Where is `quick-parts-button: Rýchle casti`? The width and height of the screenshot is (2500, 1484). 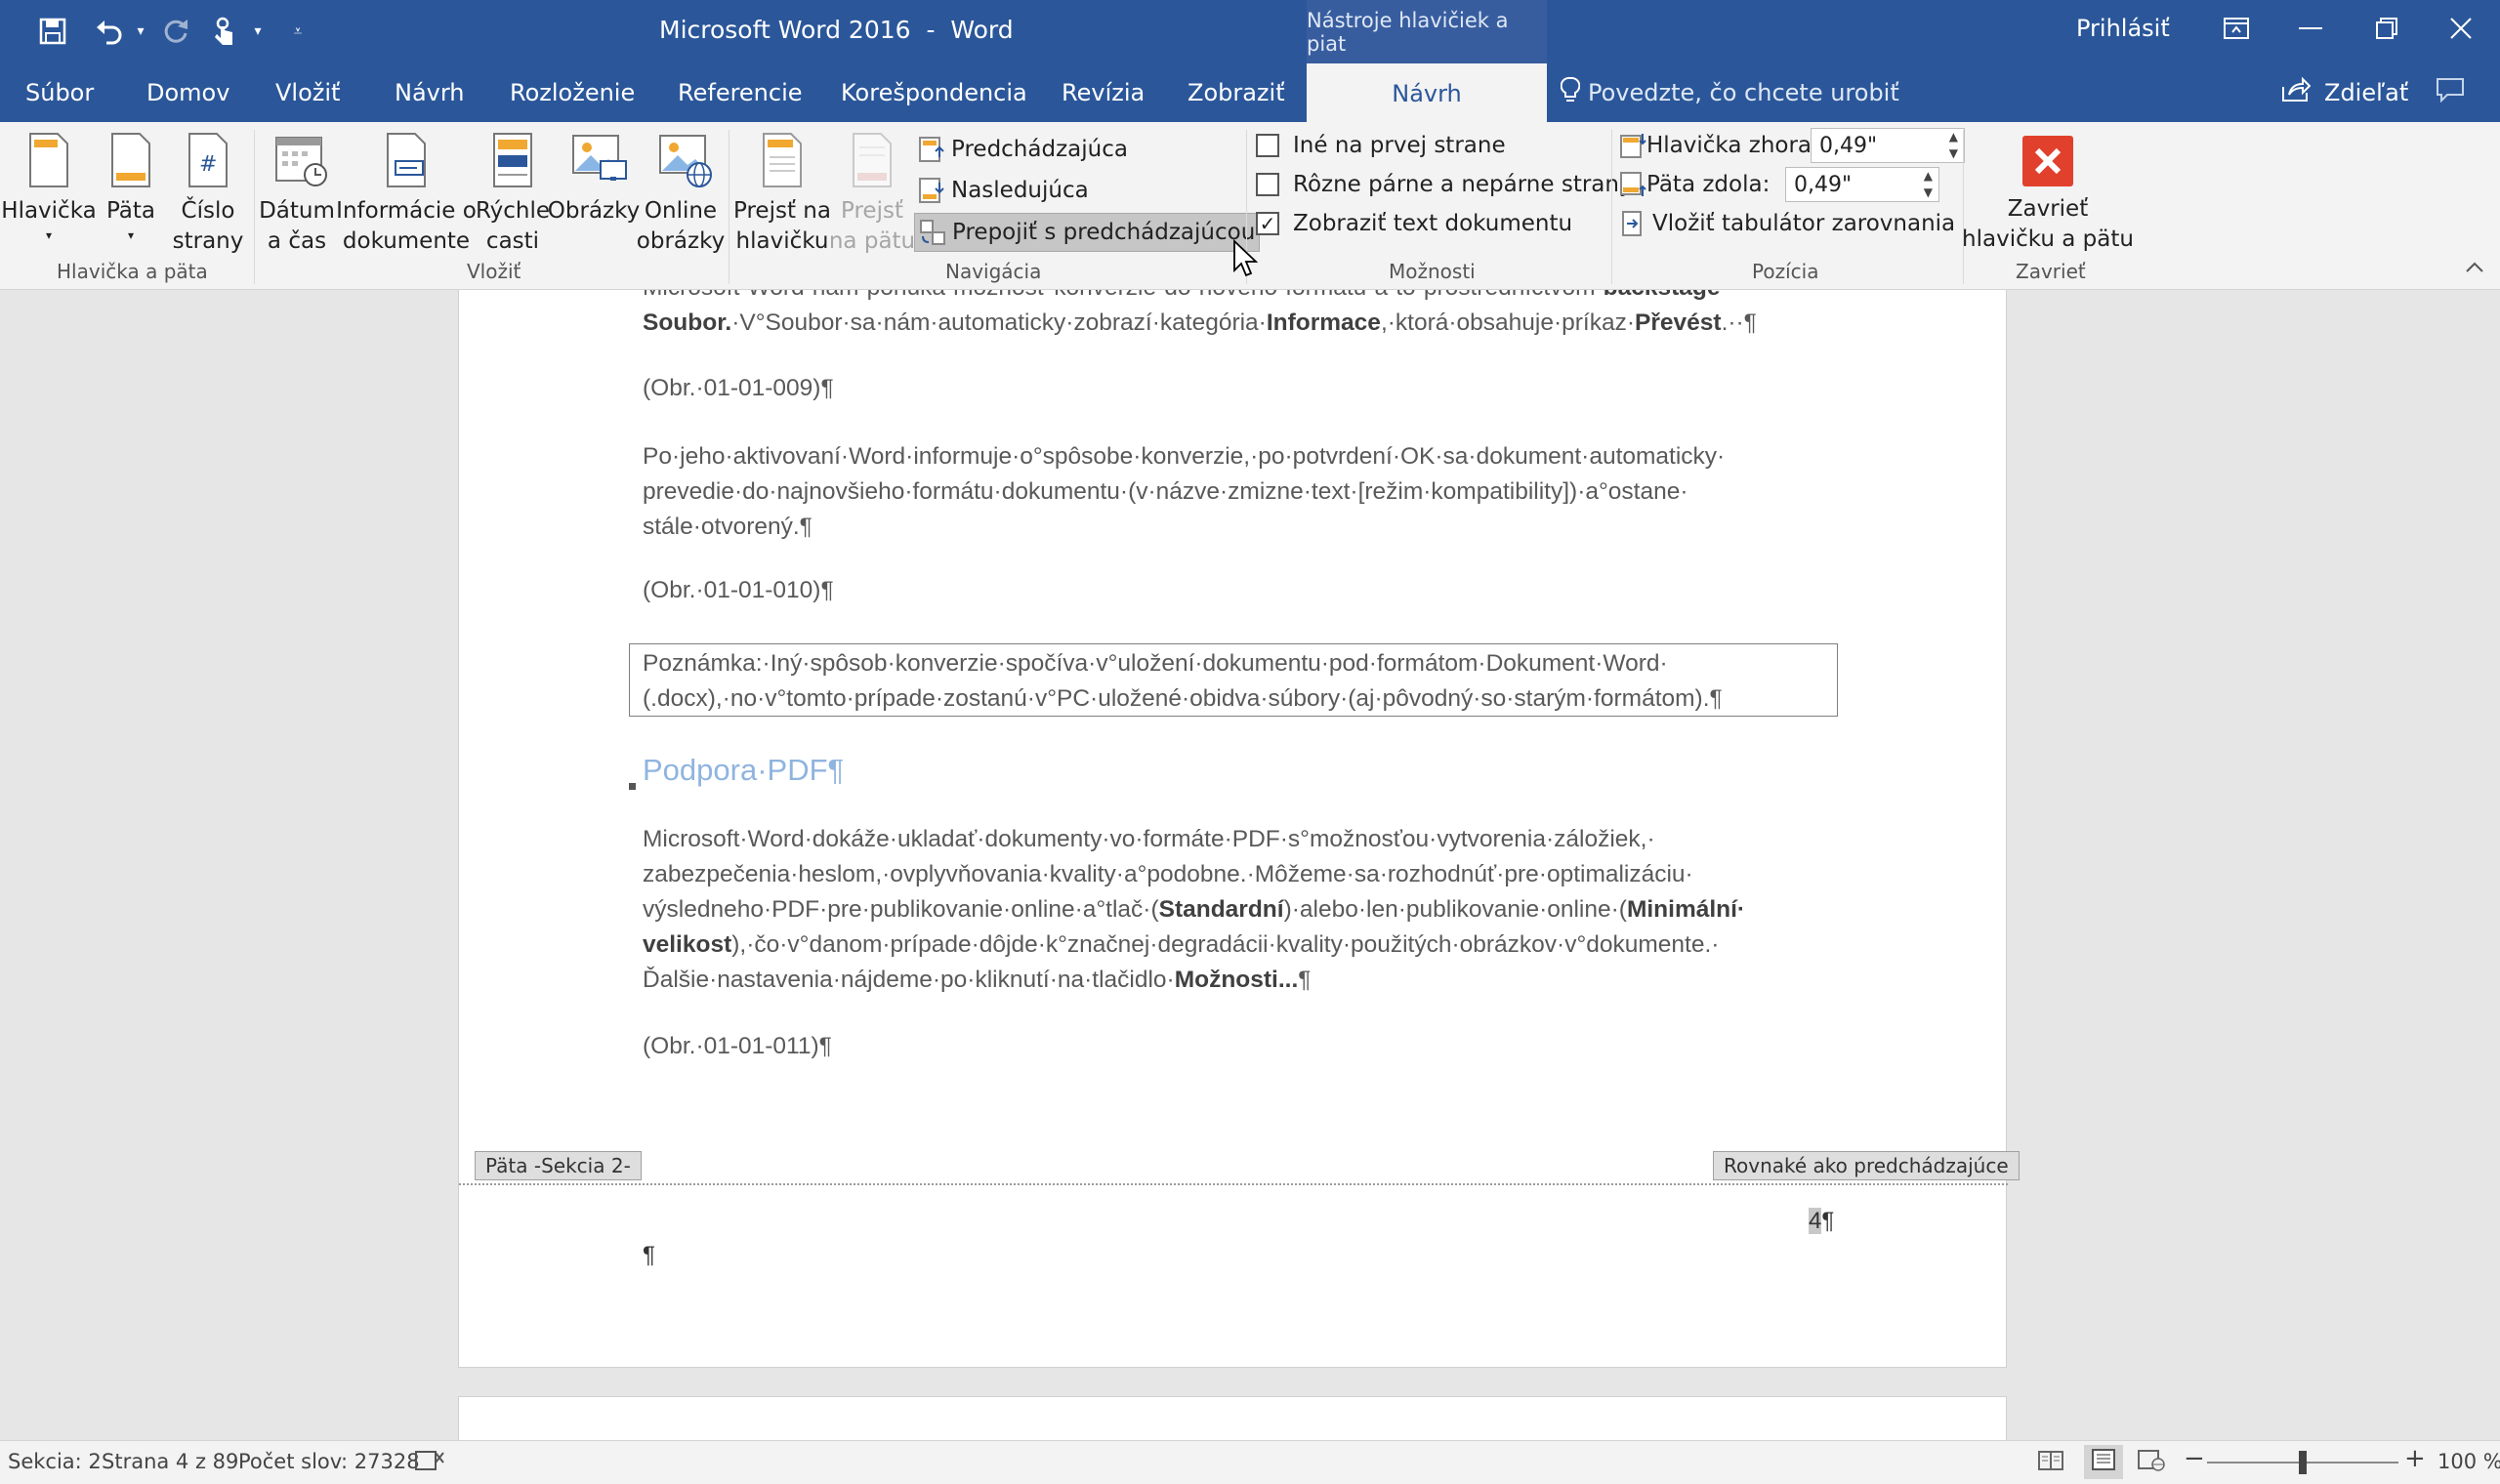
quick-parts-button: Rýchle casti is located at coordinates (513, 195).